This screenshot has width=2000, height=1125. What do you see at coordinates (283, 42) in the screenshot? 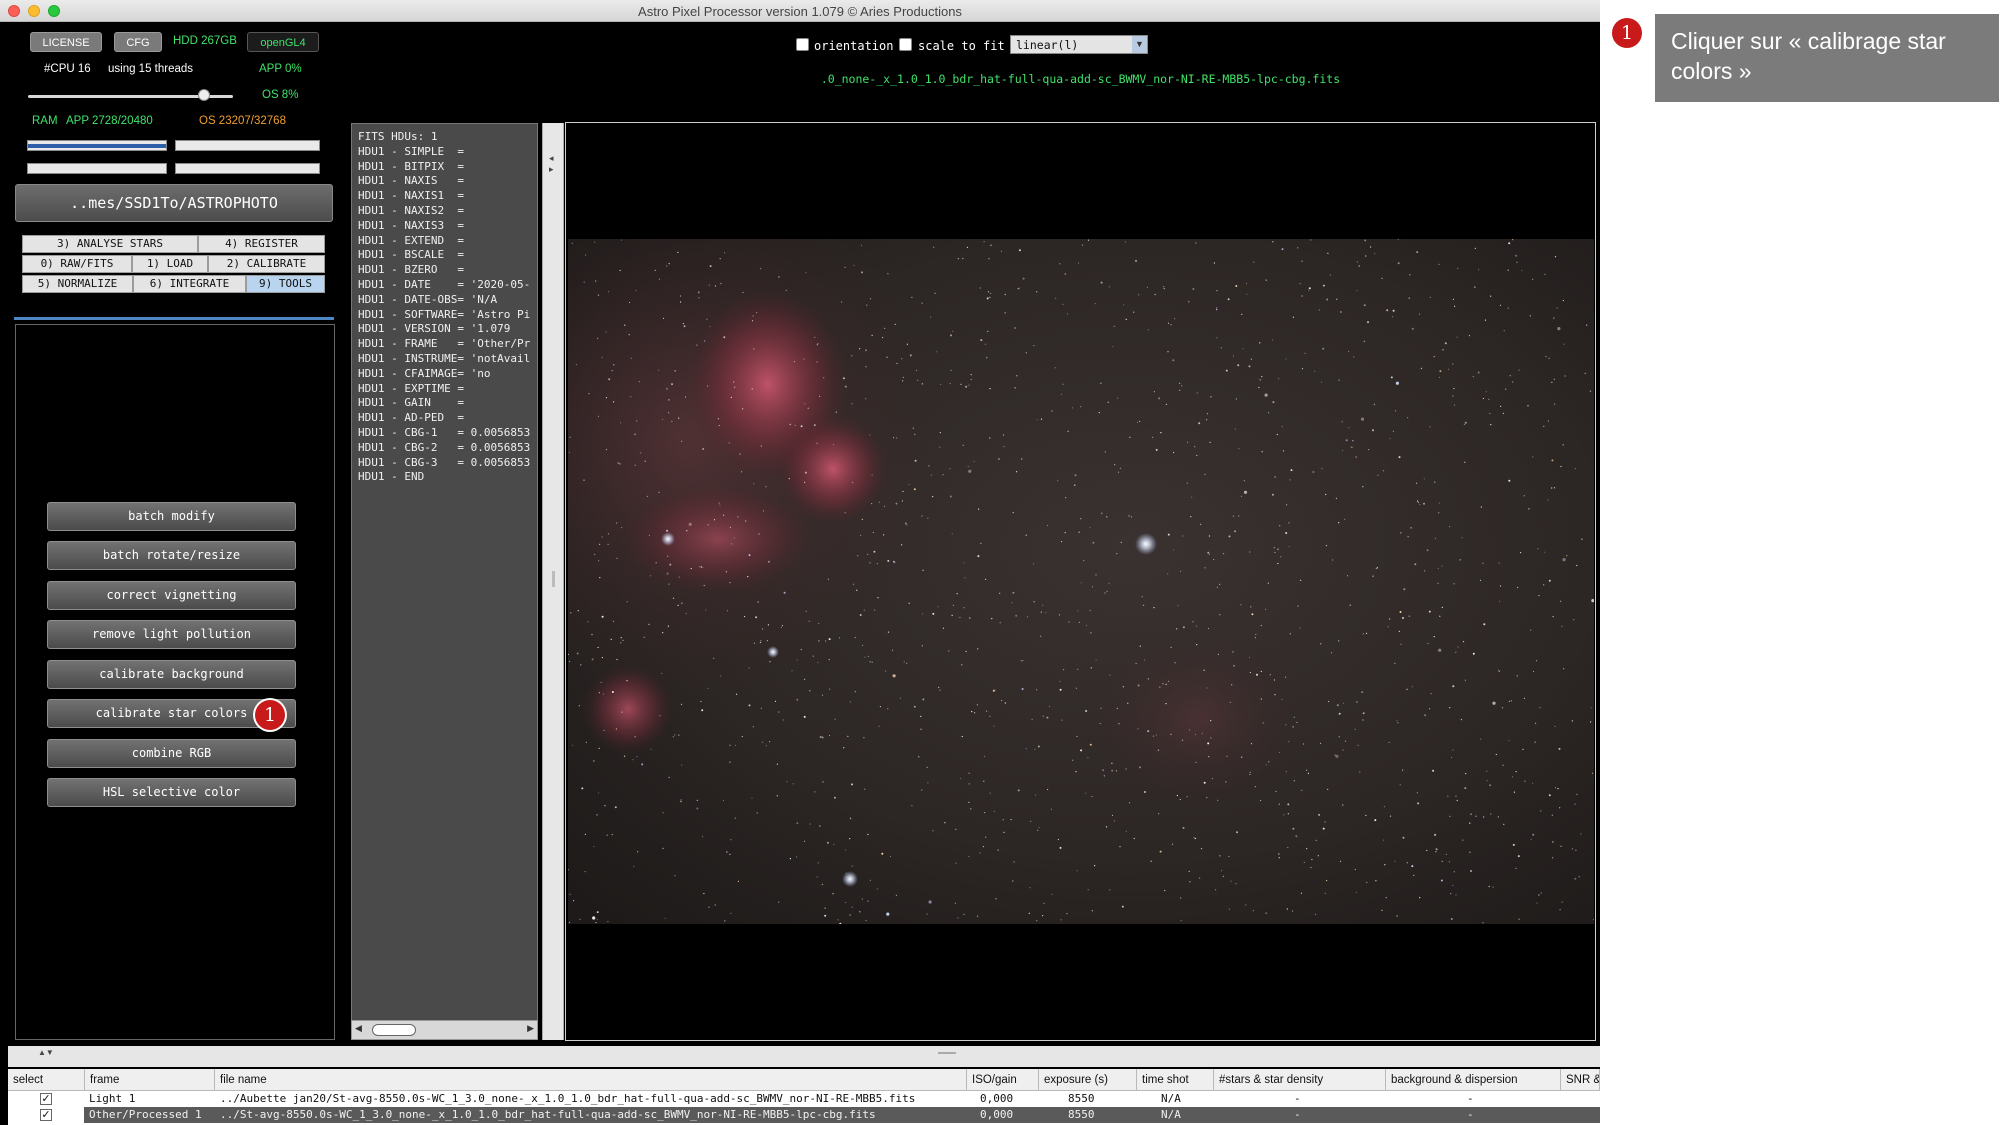
I see `opengl-button: openGL4` at bounding box center [283, 42].